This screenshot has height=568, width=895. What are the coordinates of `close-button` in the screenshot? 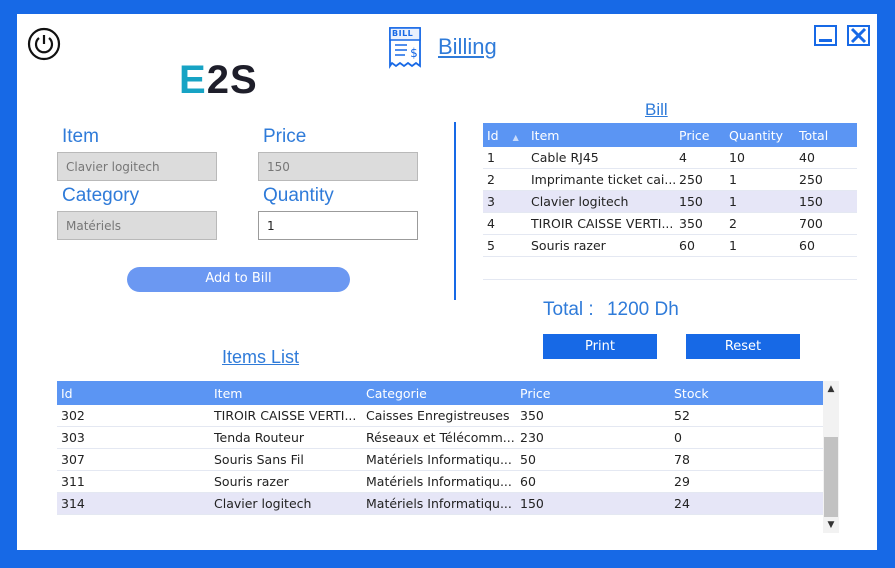 It's located at (858, 35).